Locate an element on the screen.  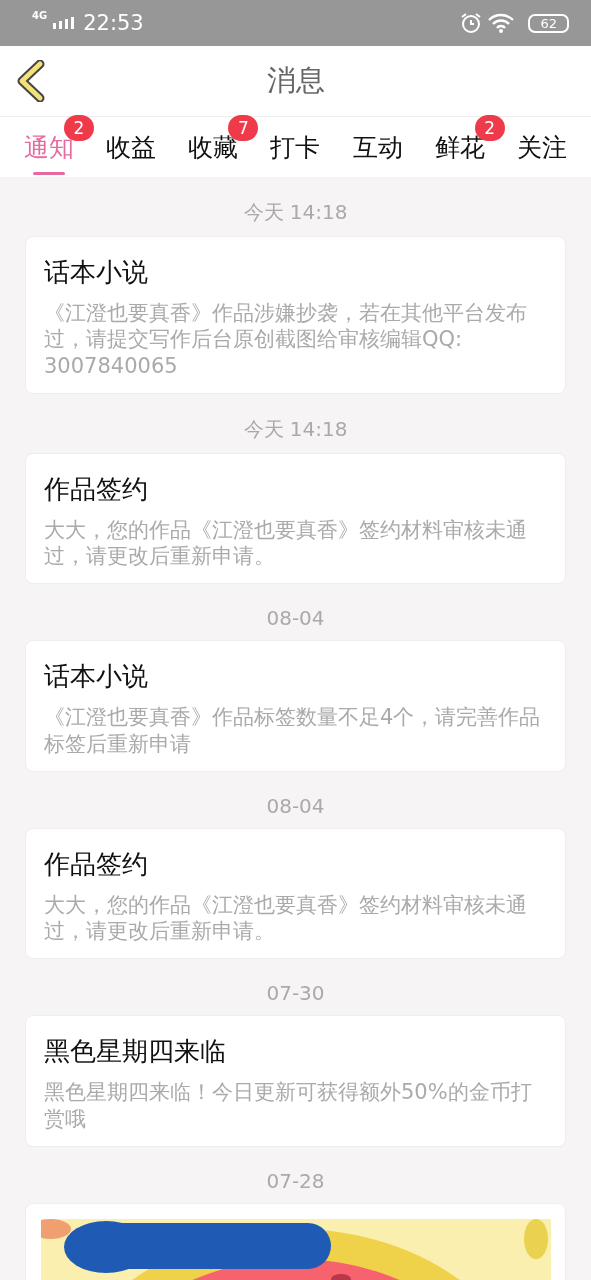
message-text: 黑色星期四来临！今日更新可获得额外50%的金币打赏哦 is located at coordinates (288, 1105).